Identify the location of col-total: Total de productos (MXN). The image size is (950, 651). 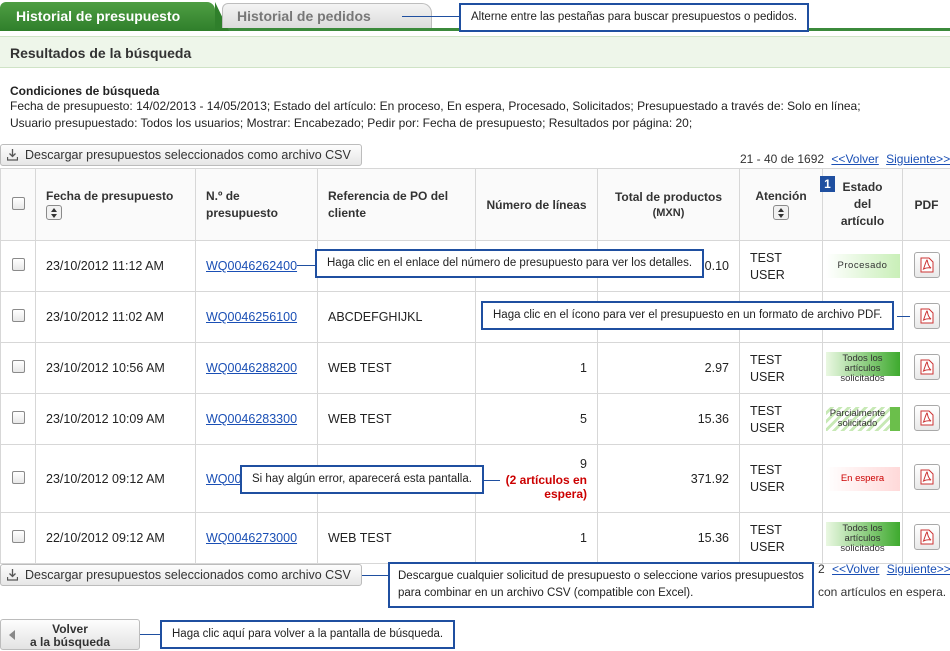
(668, 204).